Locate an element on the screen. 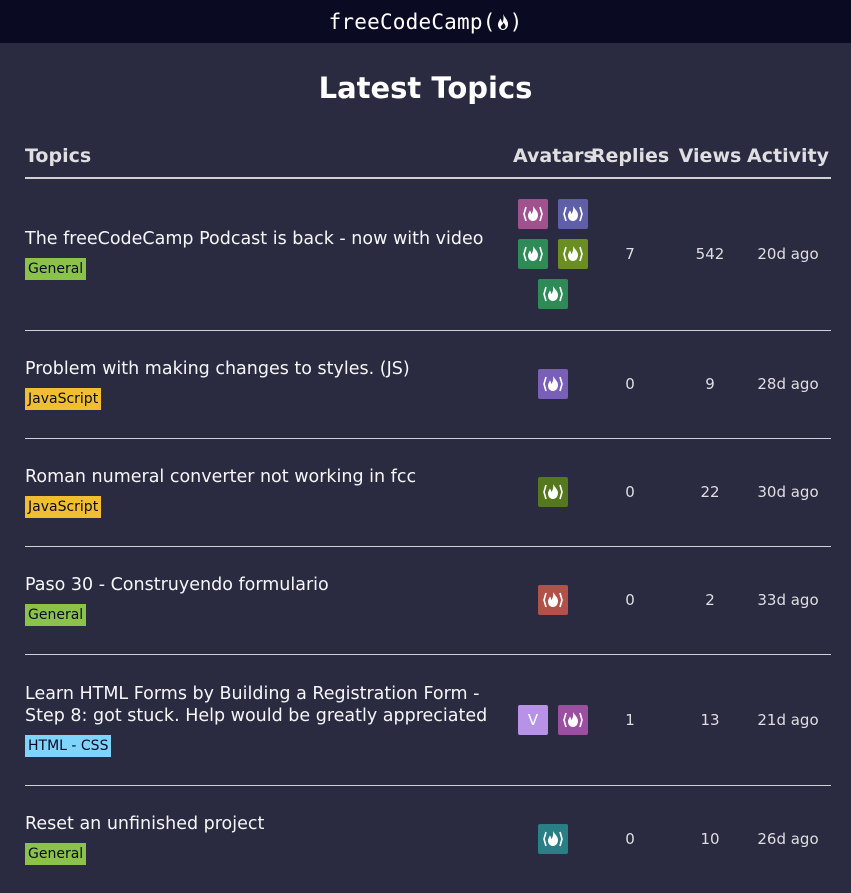 This screenshot has width=851, height=893. freecodecamp-logo: freeCodeCamp() is located at coordinates (426, 22).